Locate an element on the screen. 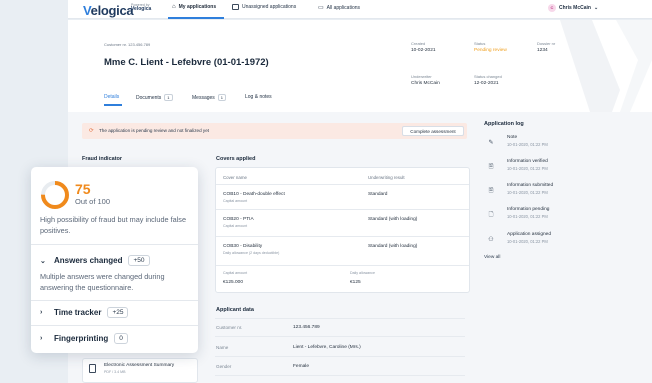 Image resolution: width=652 pixels, height=383 pixels. cover-row-3-name: COB30 - Disability is located at coordinates (243, 246).